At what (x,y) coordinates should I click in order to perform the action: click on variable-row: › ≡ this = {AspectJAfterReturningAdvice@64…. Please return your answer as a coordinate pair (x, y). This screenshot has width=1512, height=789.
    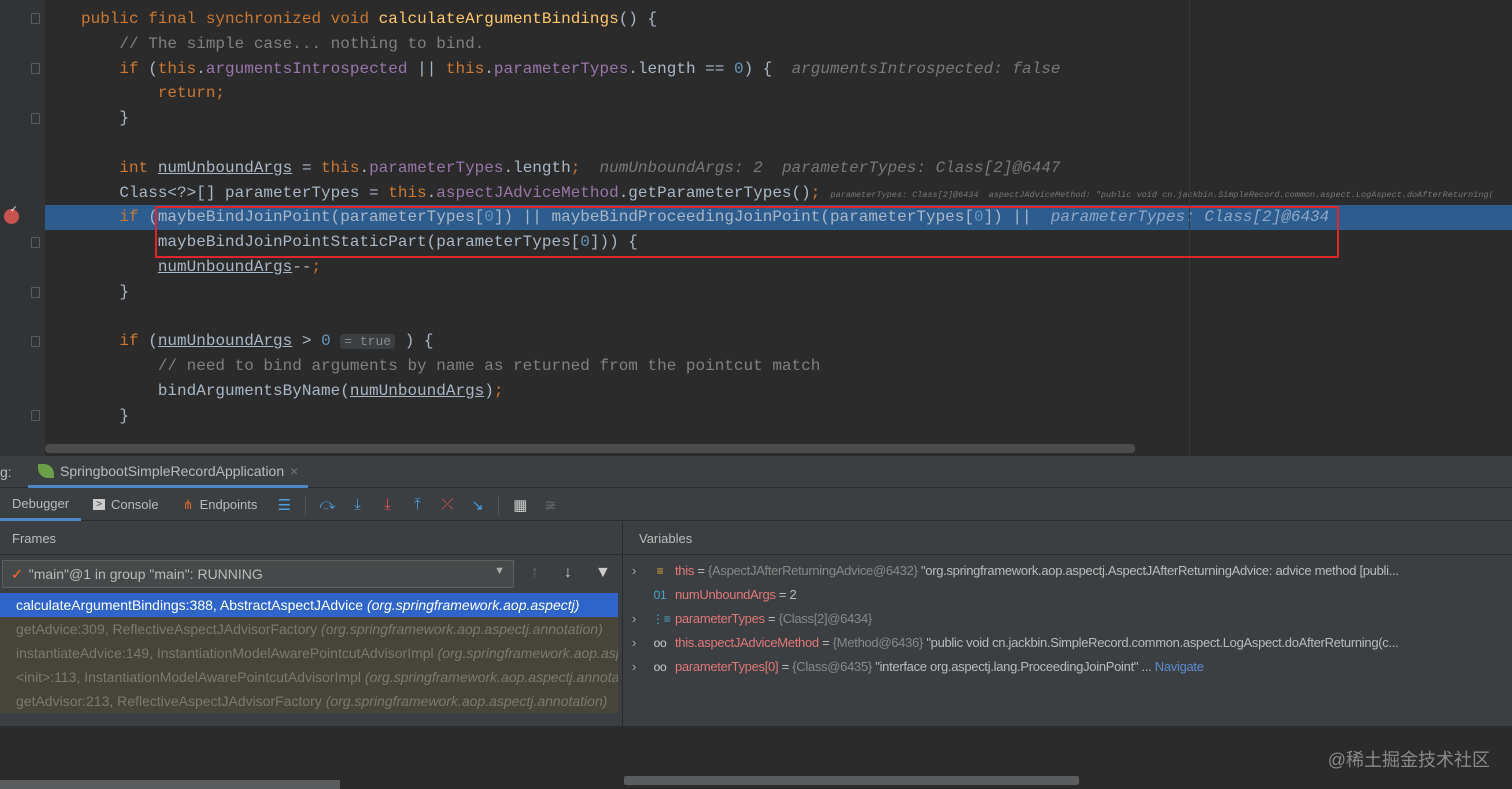
    Looking at the image, I should click on (1068, 571).